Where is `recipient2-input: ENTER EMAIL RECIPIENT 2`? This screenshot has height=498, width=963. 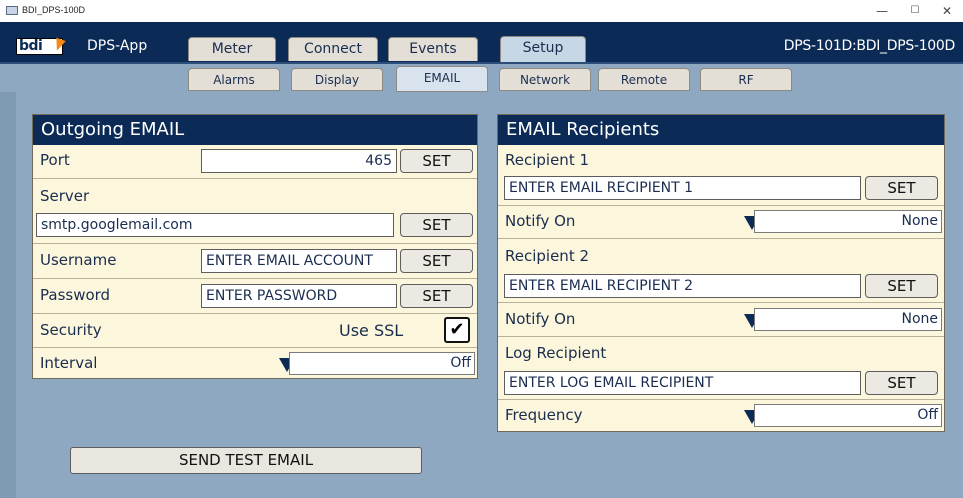
recipient2-input: ENTER EMAIL RECIPIENT 2 is located at coordinates (682, 286).